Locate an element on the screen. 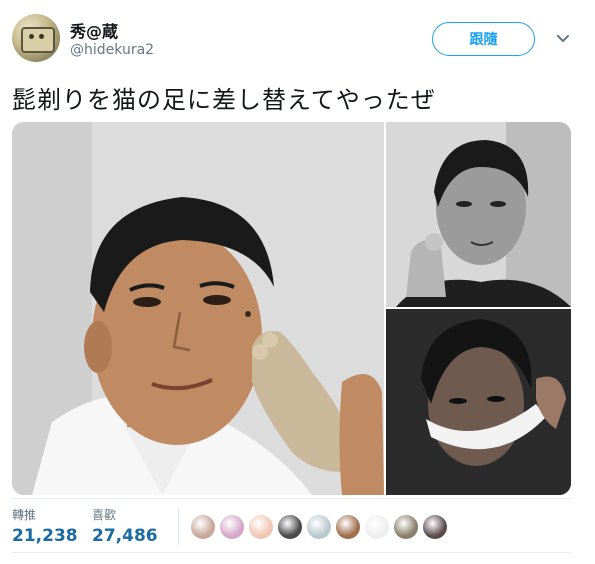 Image resolution: width=595 pixels, height=564 pixels. tweet-stats: 轉推 21,238 喜歡 27,486 is located at coordinates (298, 528).